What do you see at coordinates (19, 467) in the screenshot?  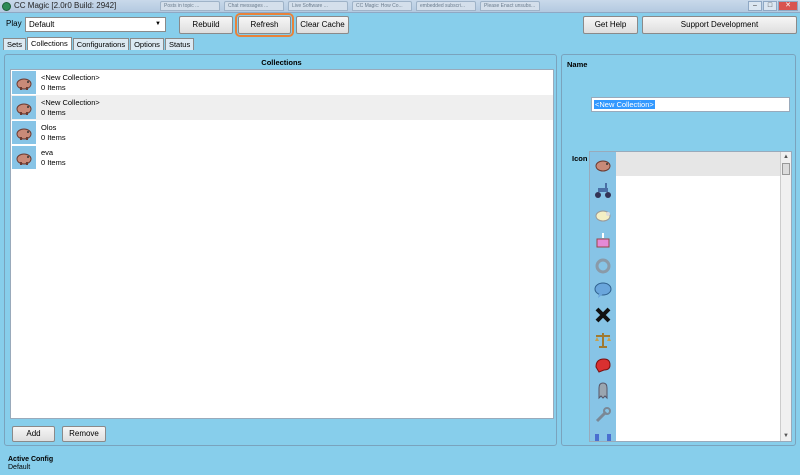 I see `active-config-value: Default` at bounding box center [19, 467].